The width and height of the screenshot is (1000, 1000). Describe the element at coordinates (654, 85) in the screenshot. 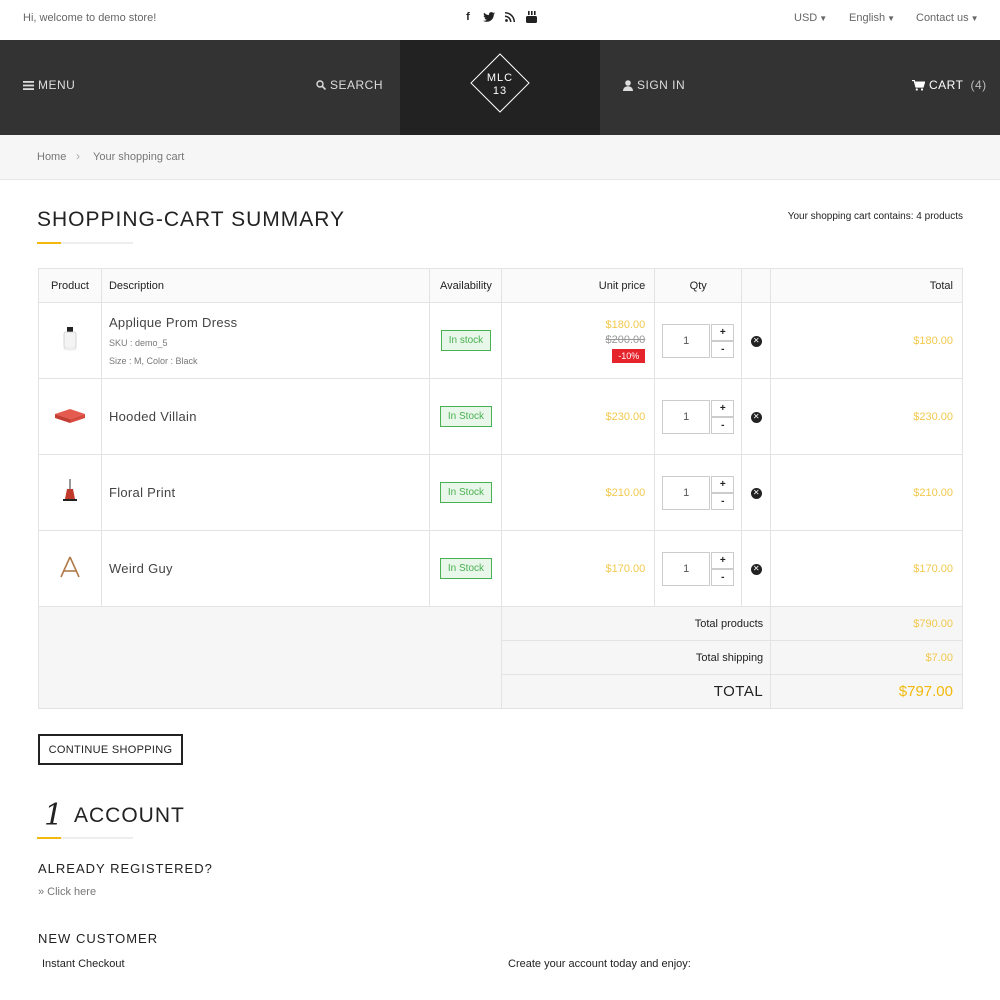

I see `sign-in-link: SIGN IN` at that location.